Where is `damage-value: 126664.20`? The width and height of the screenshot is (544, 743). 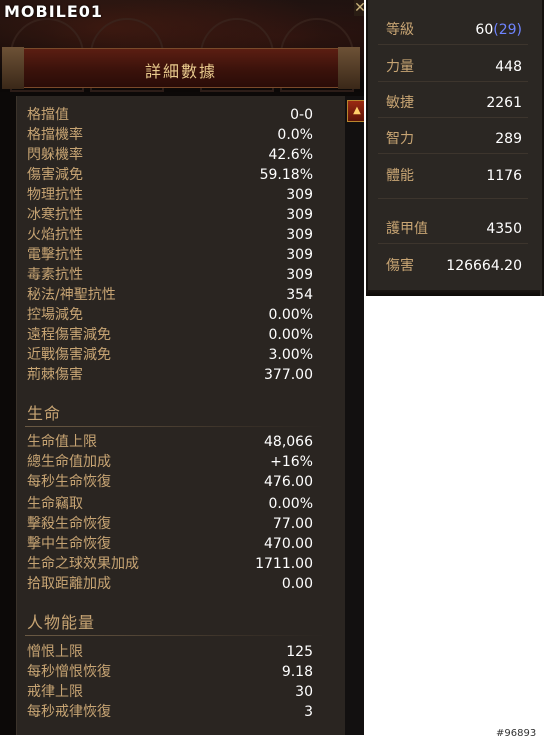 damage-value: 126664.20 is located at coordinates (484, 266).